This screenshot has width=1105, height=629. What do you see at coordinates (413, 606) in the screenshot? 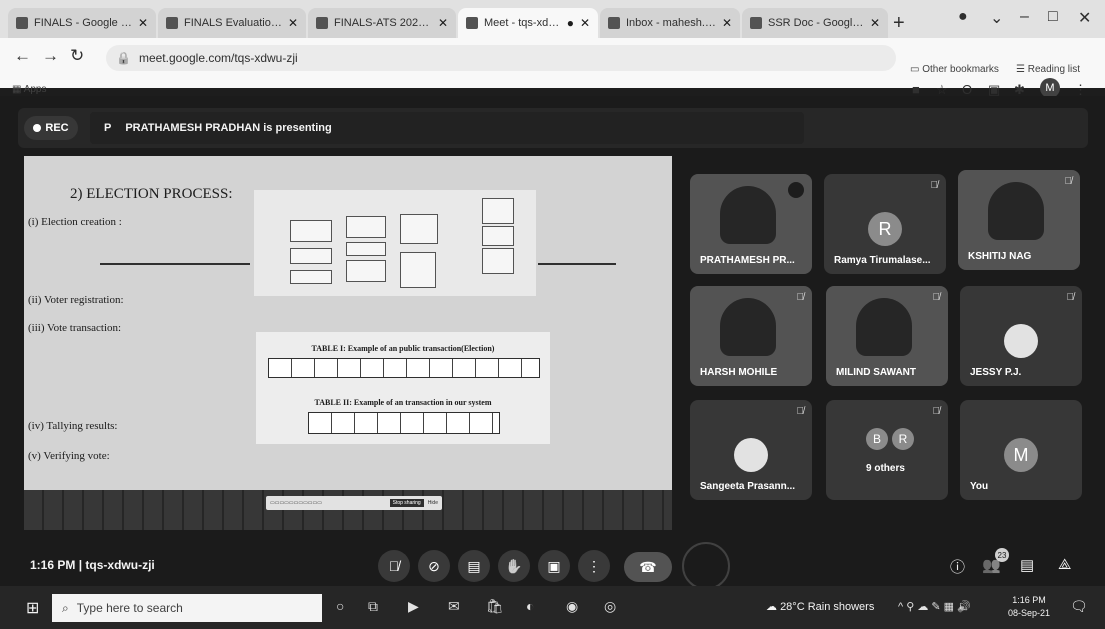
I see `media-app-icon: ▶` at bounding box center [413, 606].